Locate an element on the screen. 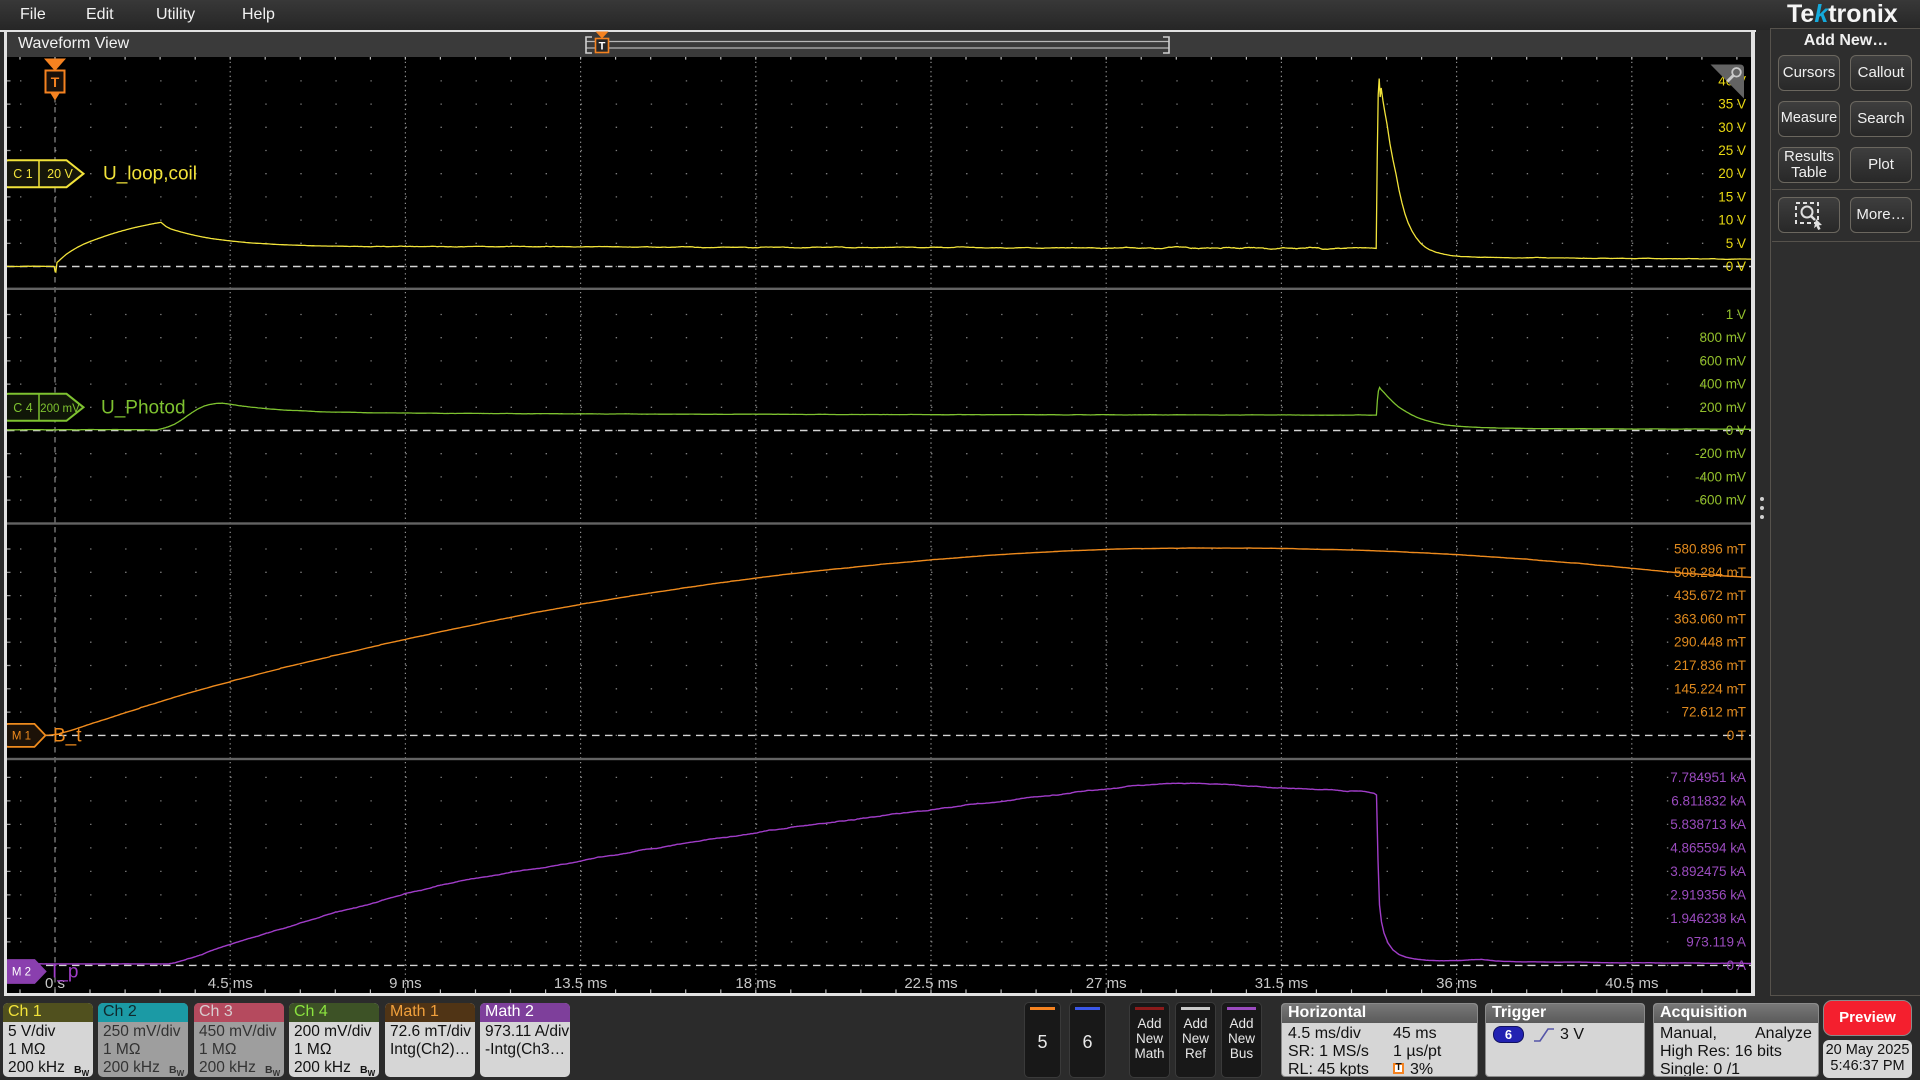 The image size is (1920, 1080). svg-text: 0 T is located at coordinates (1736, 735).